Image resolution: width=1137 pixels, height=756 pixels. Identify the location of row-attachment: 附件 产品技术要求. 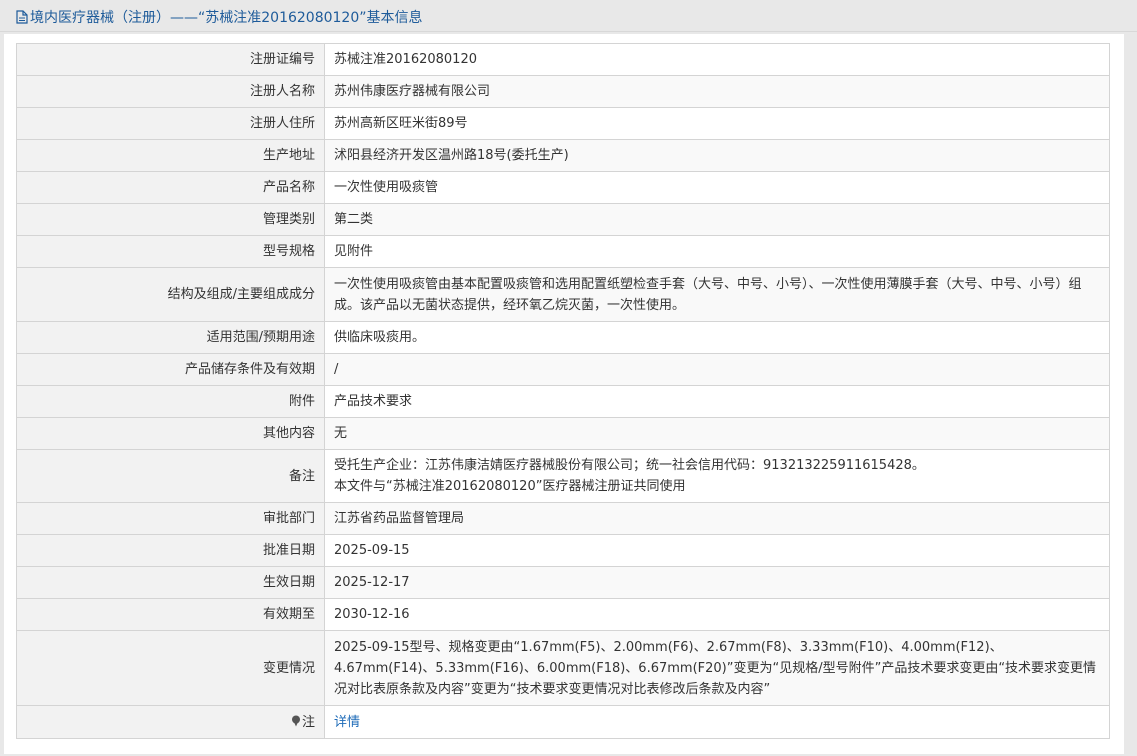
(563, 401).